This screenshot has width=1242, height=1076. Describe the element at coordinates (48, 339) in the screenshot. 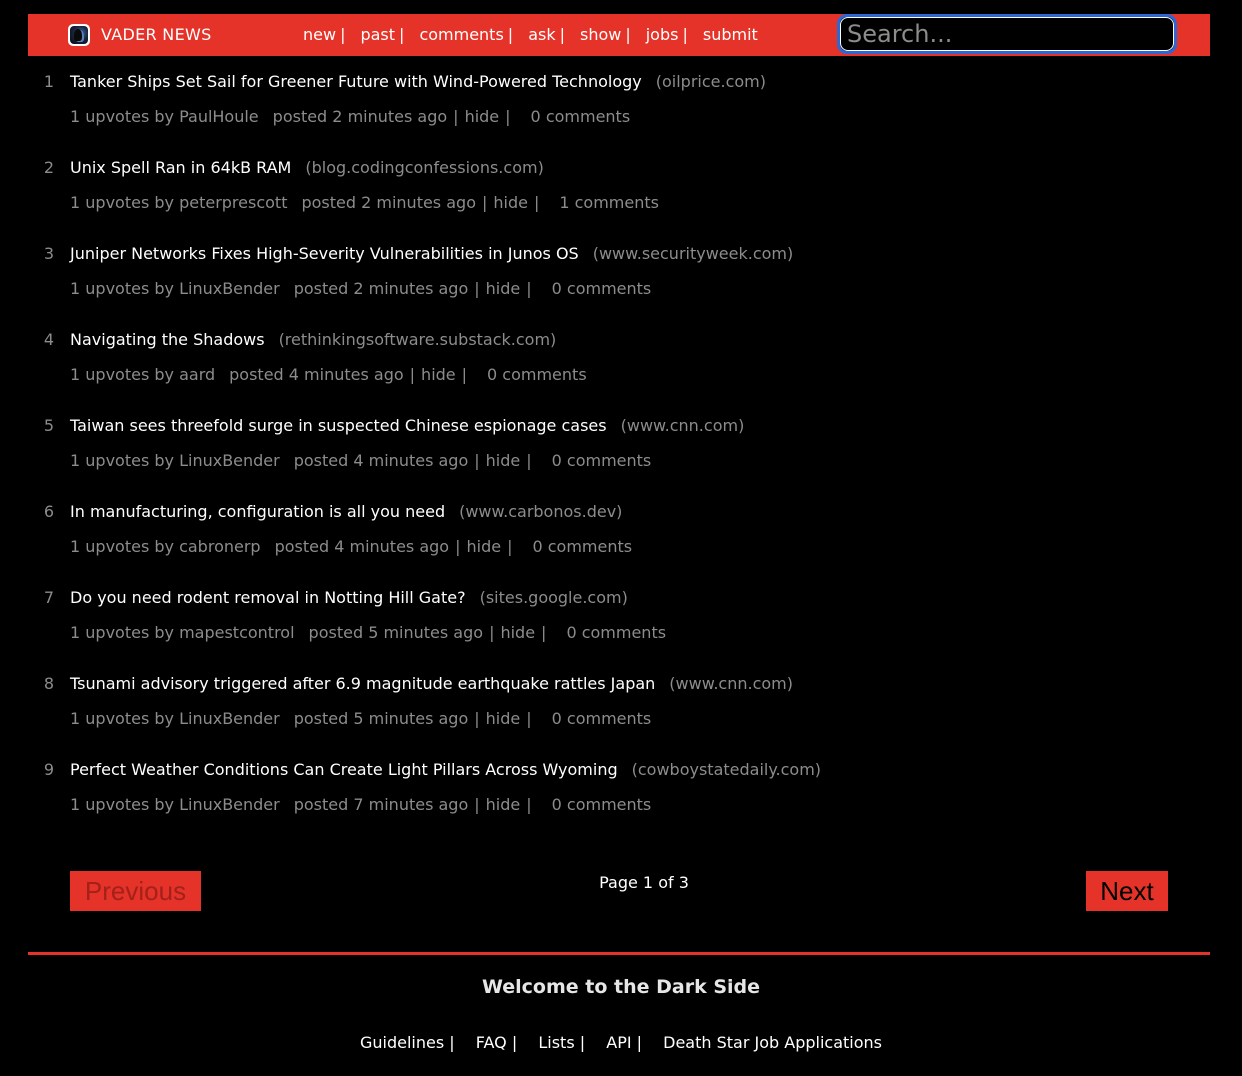

I see `story-rank: 4` at that location.